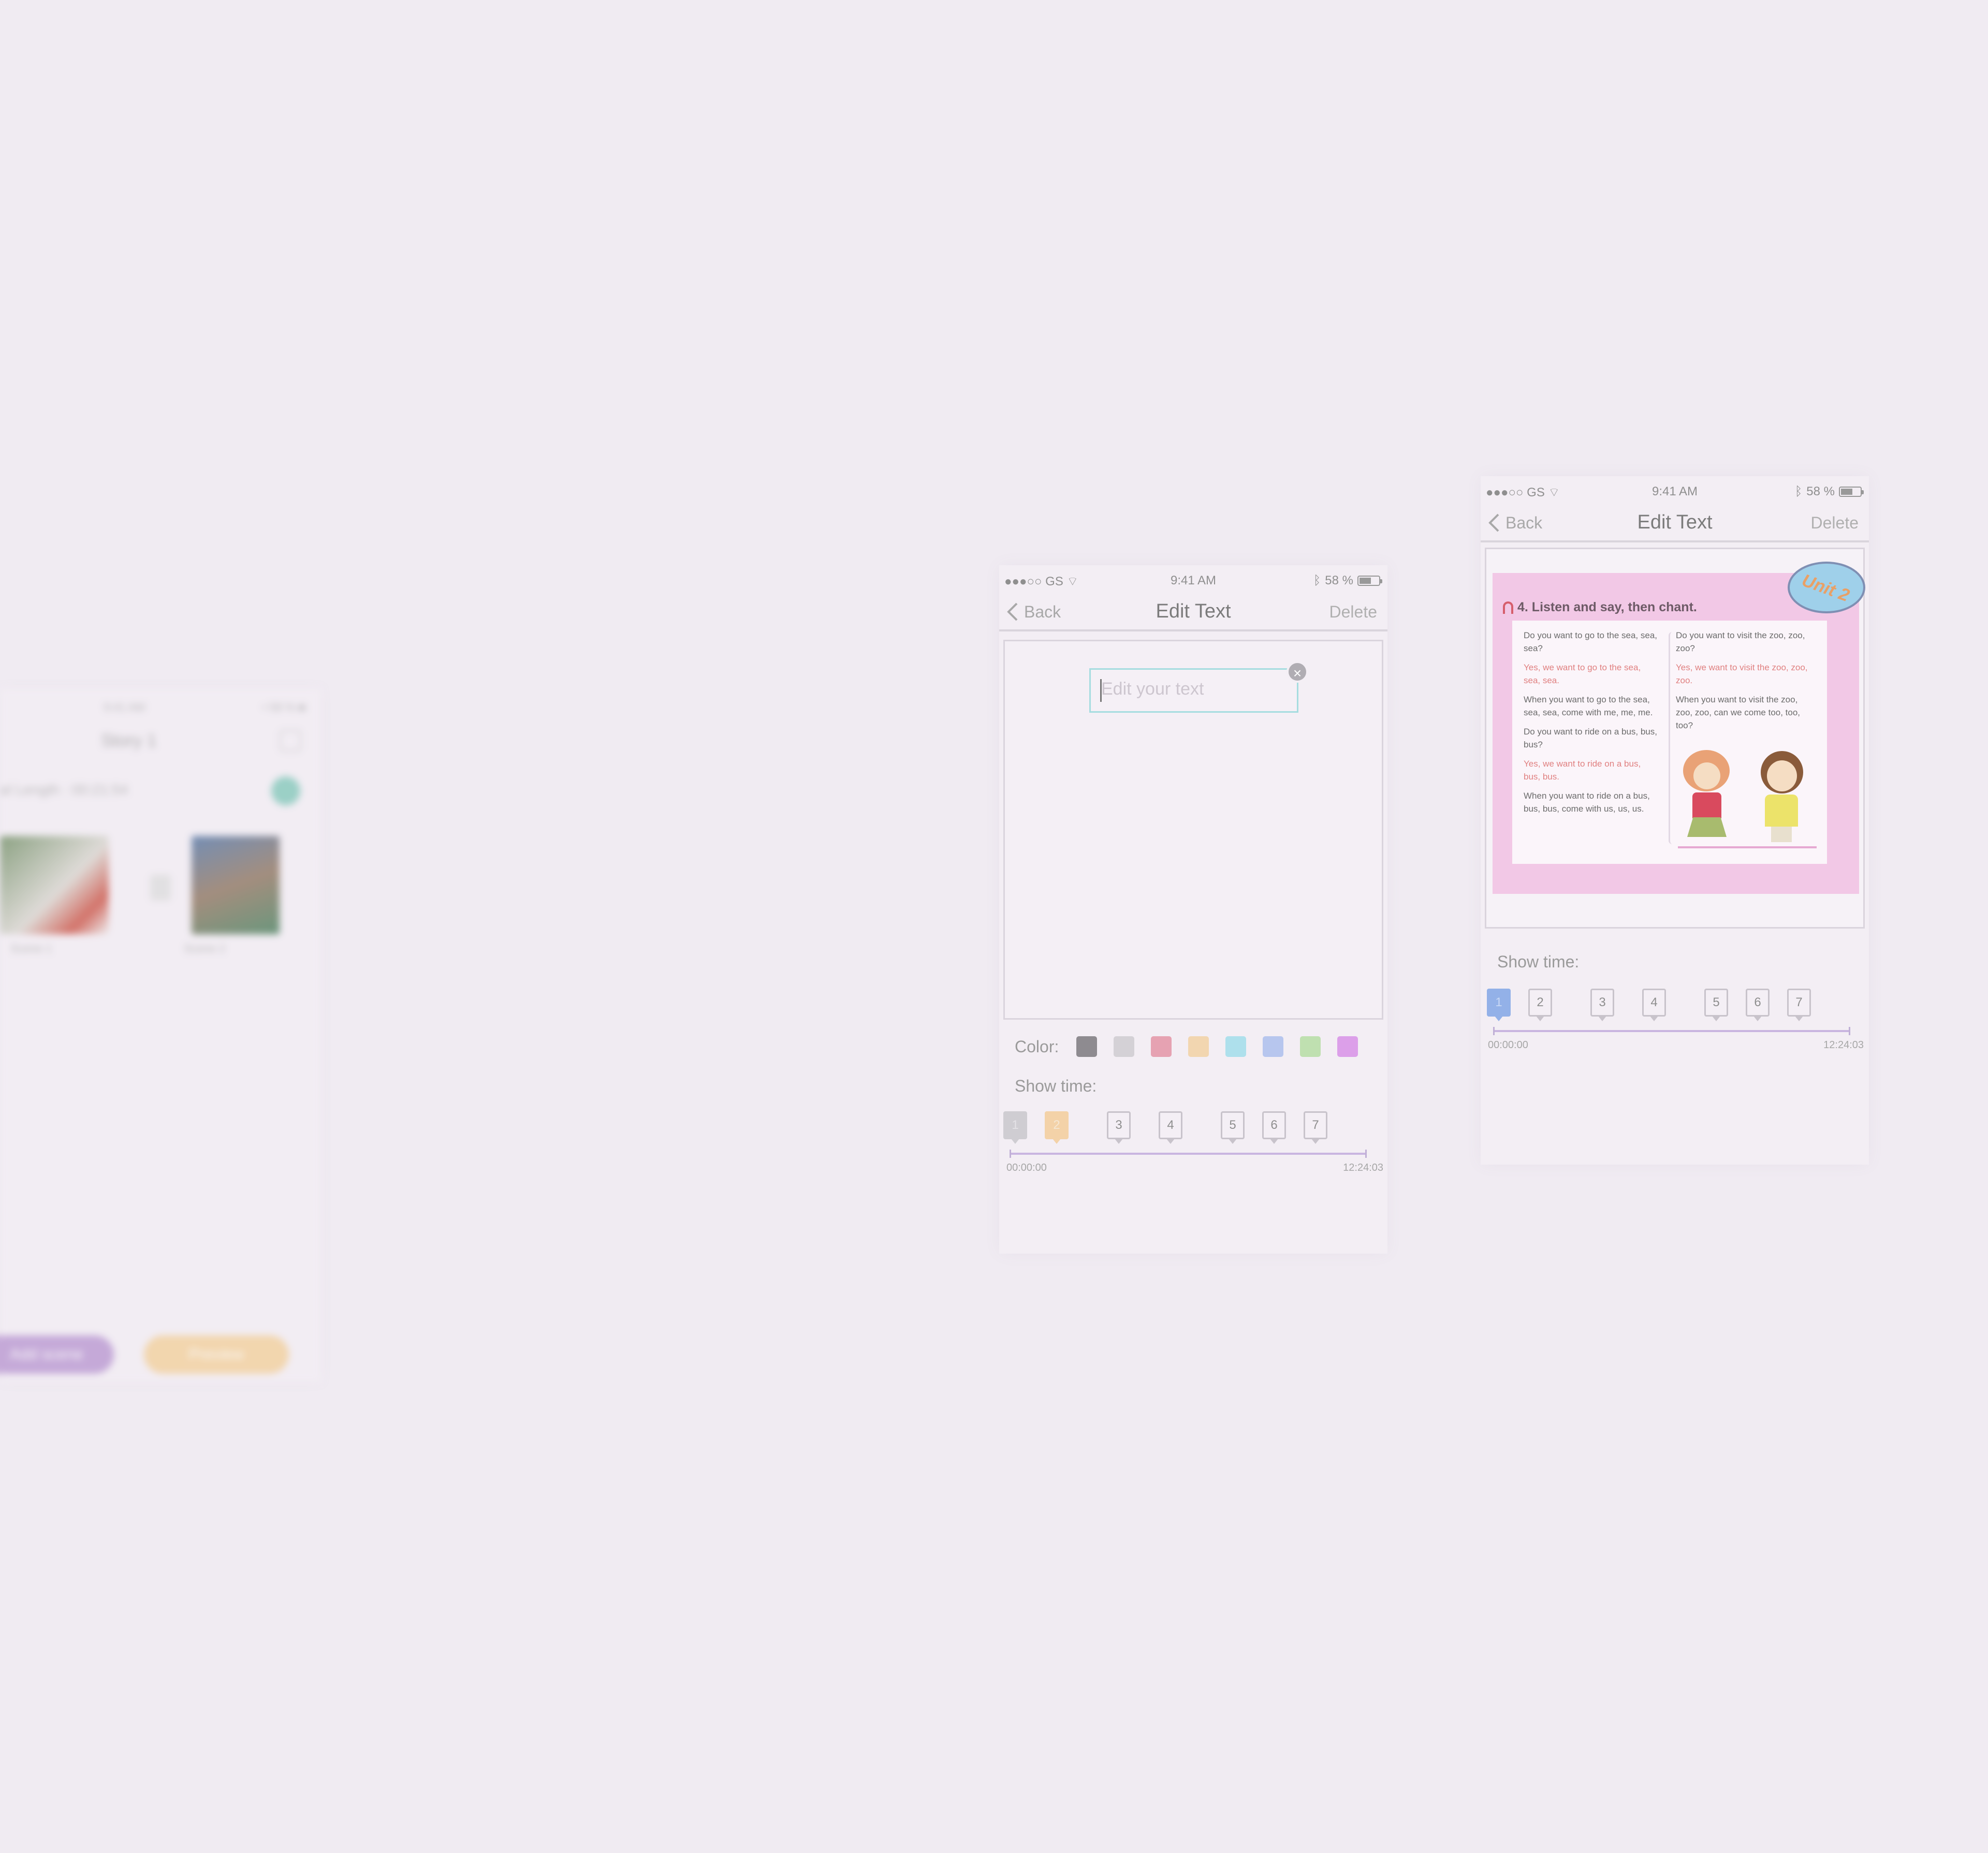 This screenshot has width=1988, height=1853. I want to click on girl-illustration, so click(1709, 796).